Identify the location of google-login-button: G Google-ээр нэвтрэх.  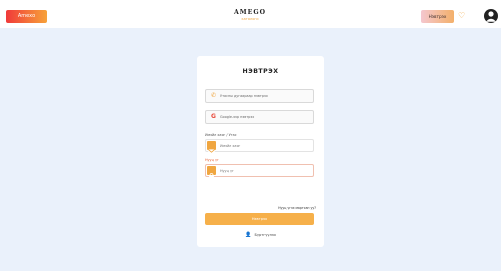
(259, 117).